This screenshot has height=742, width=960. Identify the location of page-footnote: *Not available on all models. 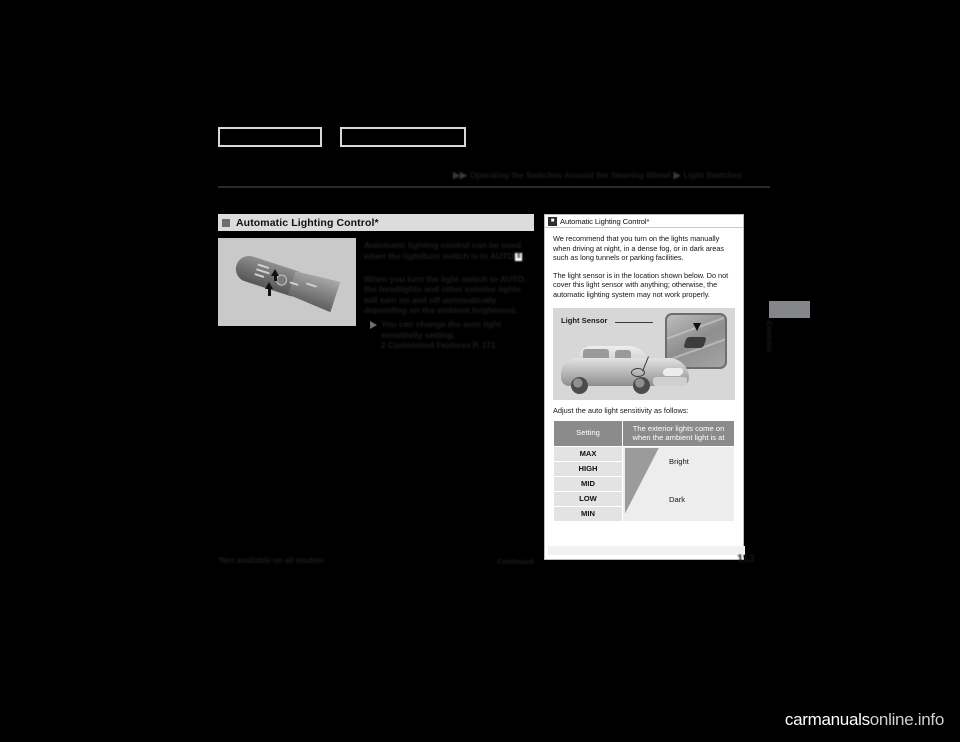
(271, 560).